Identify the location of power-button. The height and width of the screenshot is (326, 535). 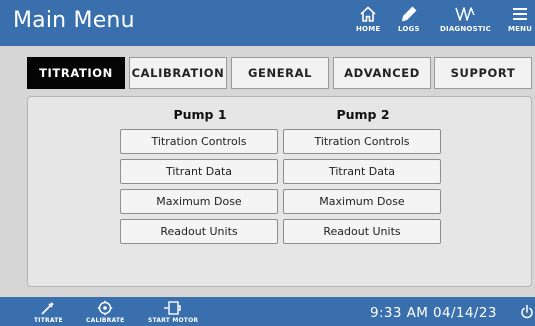
(527, 314).